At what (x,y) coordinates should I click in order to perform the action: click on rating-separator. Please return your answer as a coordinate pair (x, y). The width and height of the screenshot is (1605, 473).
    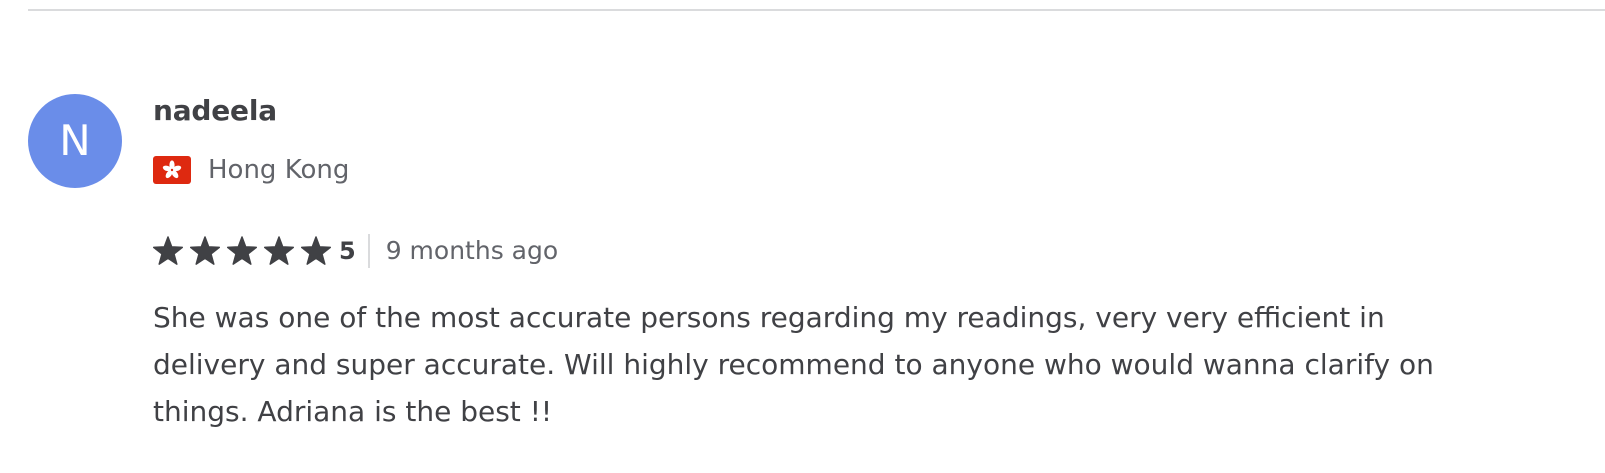
    Looking at the image, I should click on (368, 251).